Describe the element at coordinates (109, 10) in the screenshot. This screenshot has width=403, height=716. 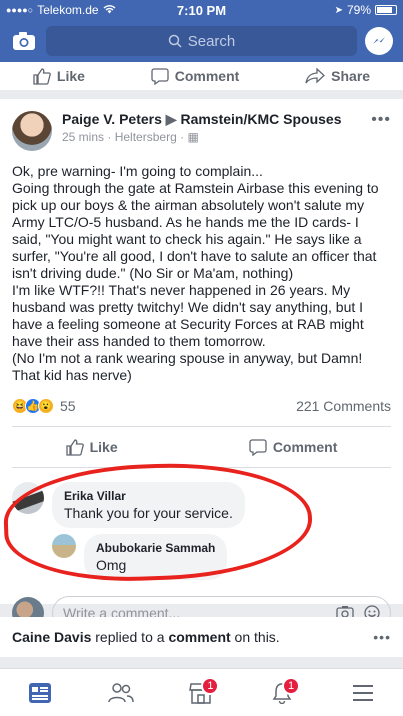
I see `wifi-icon` at that location.